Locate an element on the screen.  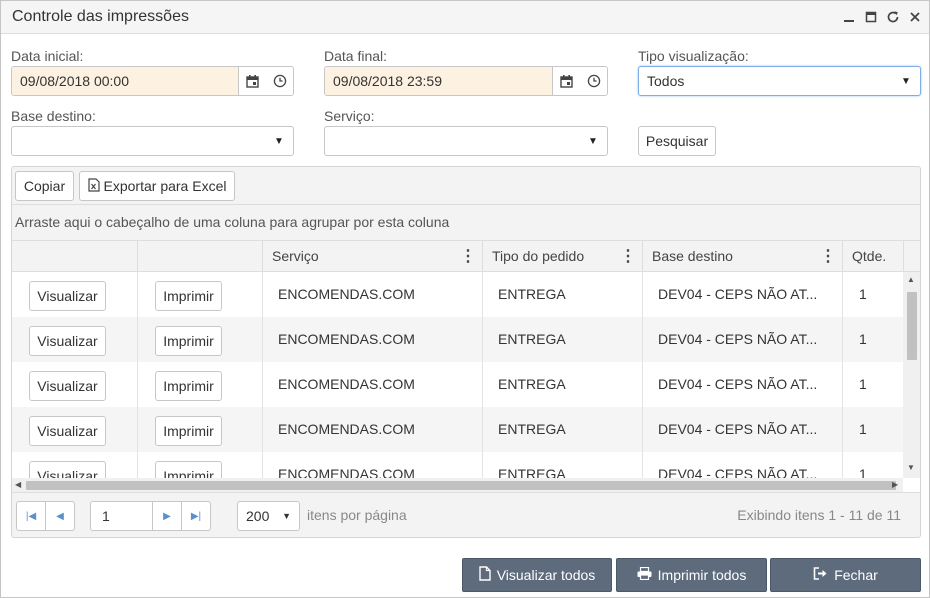
header-scroll-spacer is located at coordinates (911, 256).